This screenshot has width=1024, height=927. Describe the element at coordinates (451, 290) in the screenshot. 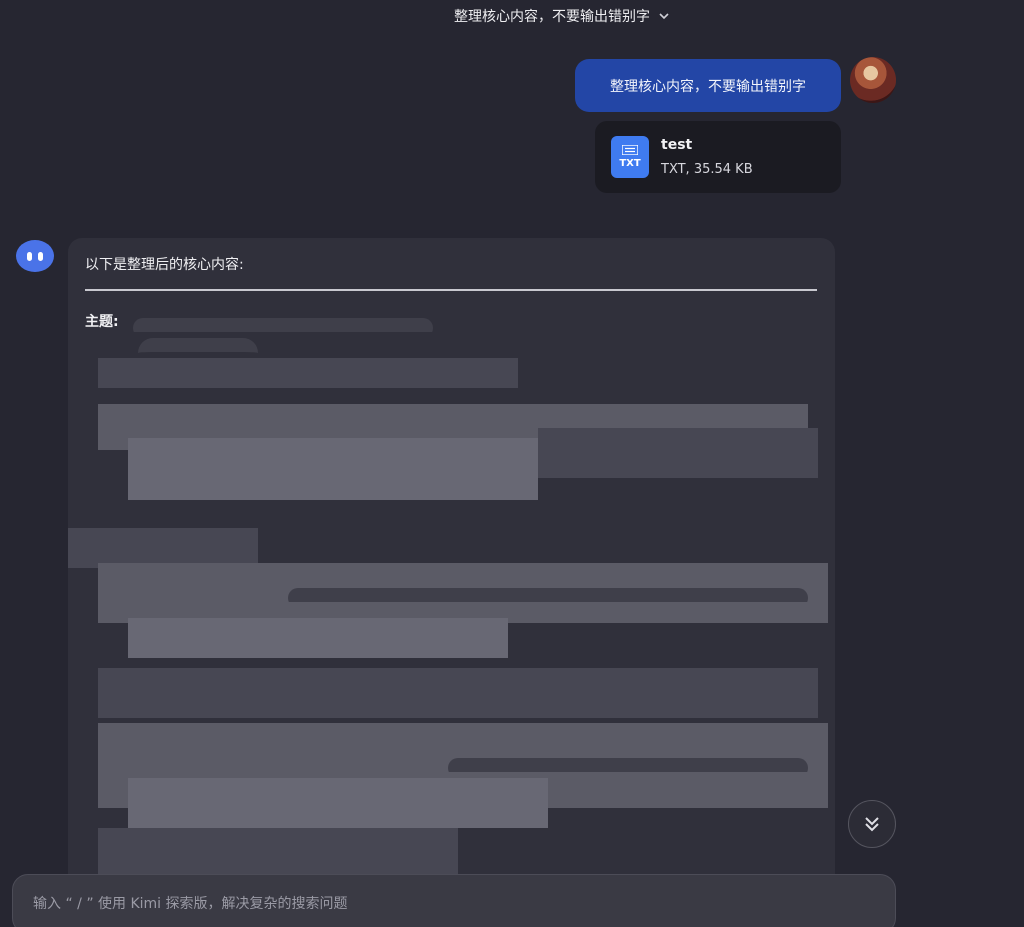

I see `divider` at that location.